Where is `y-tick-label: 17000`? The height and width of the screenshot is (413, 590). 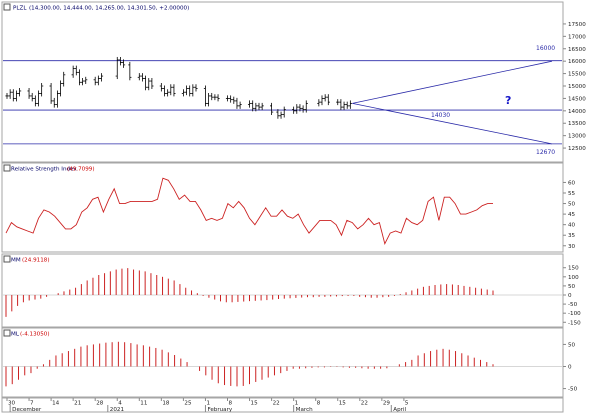
y-tick-label: 17000 is located at coordinates (577, 37).